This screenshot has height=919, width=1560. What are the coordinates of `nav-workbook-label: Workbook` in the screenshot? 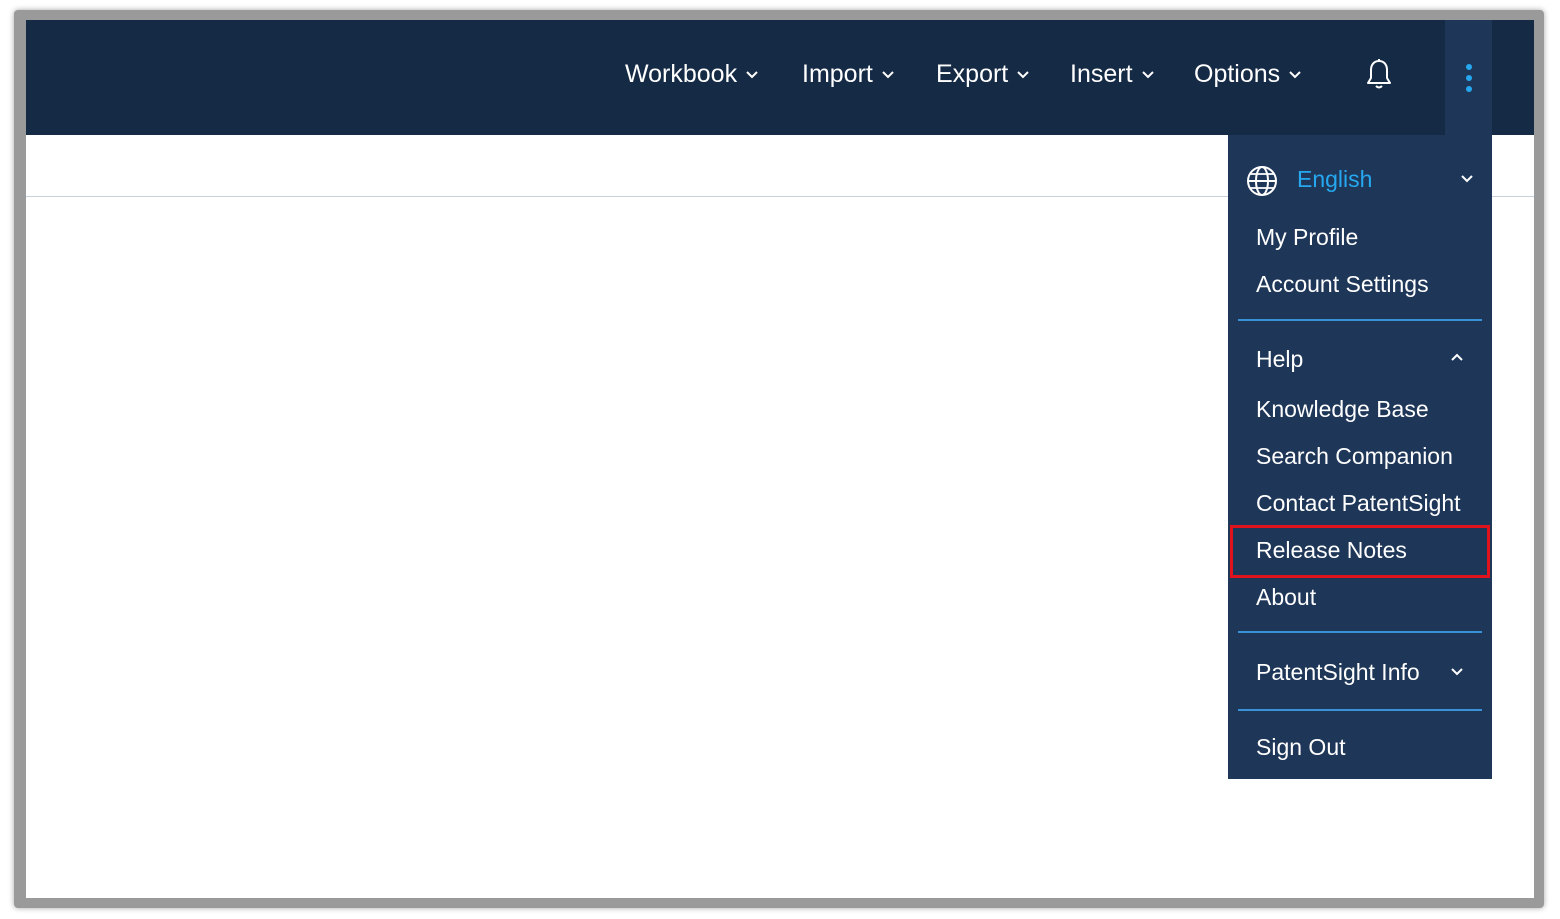 It's located at (681, 73).